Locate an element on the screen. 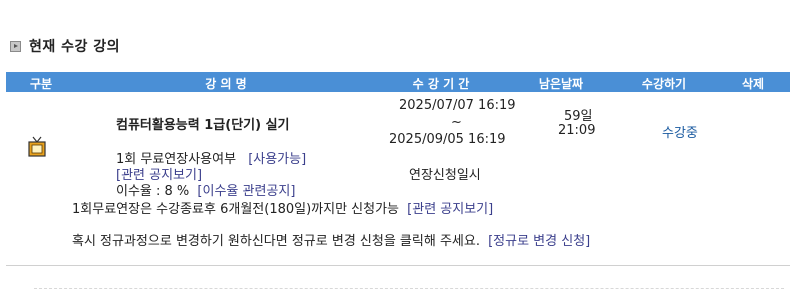 The width and height of the screenshot is (800, 289). bullet-square-icon is located at coordinates (15, 46).